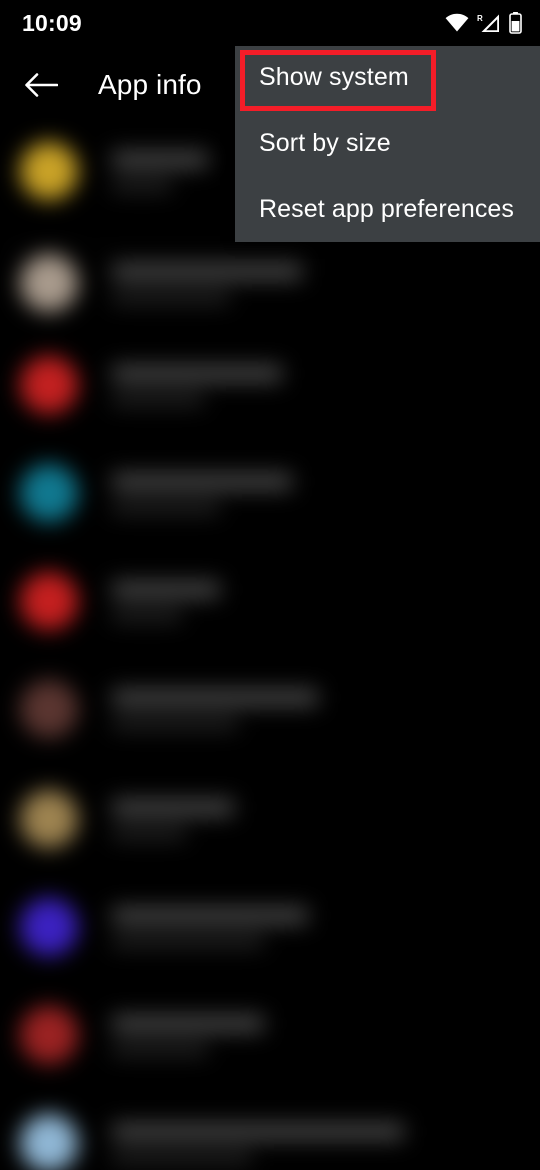 The width and height of the screenshot is (540, 1170). I want to click on arrow-left-icon, so click(41, 85).